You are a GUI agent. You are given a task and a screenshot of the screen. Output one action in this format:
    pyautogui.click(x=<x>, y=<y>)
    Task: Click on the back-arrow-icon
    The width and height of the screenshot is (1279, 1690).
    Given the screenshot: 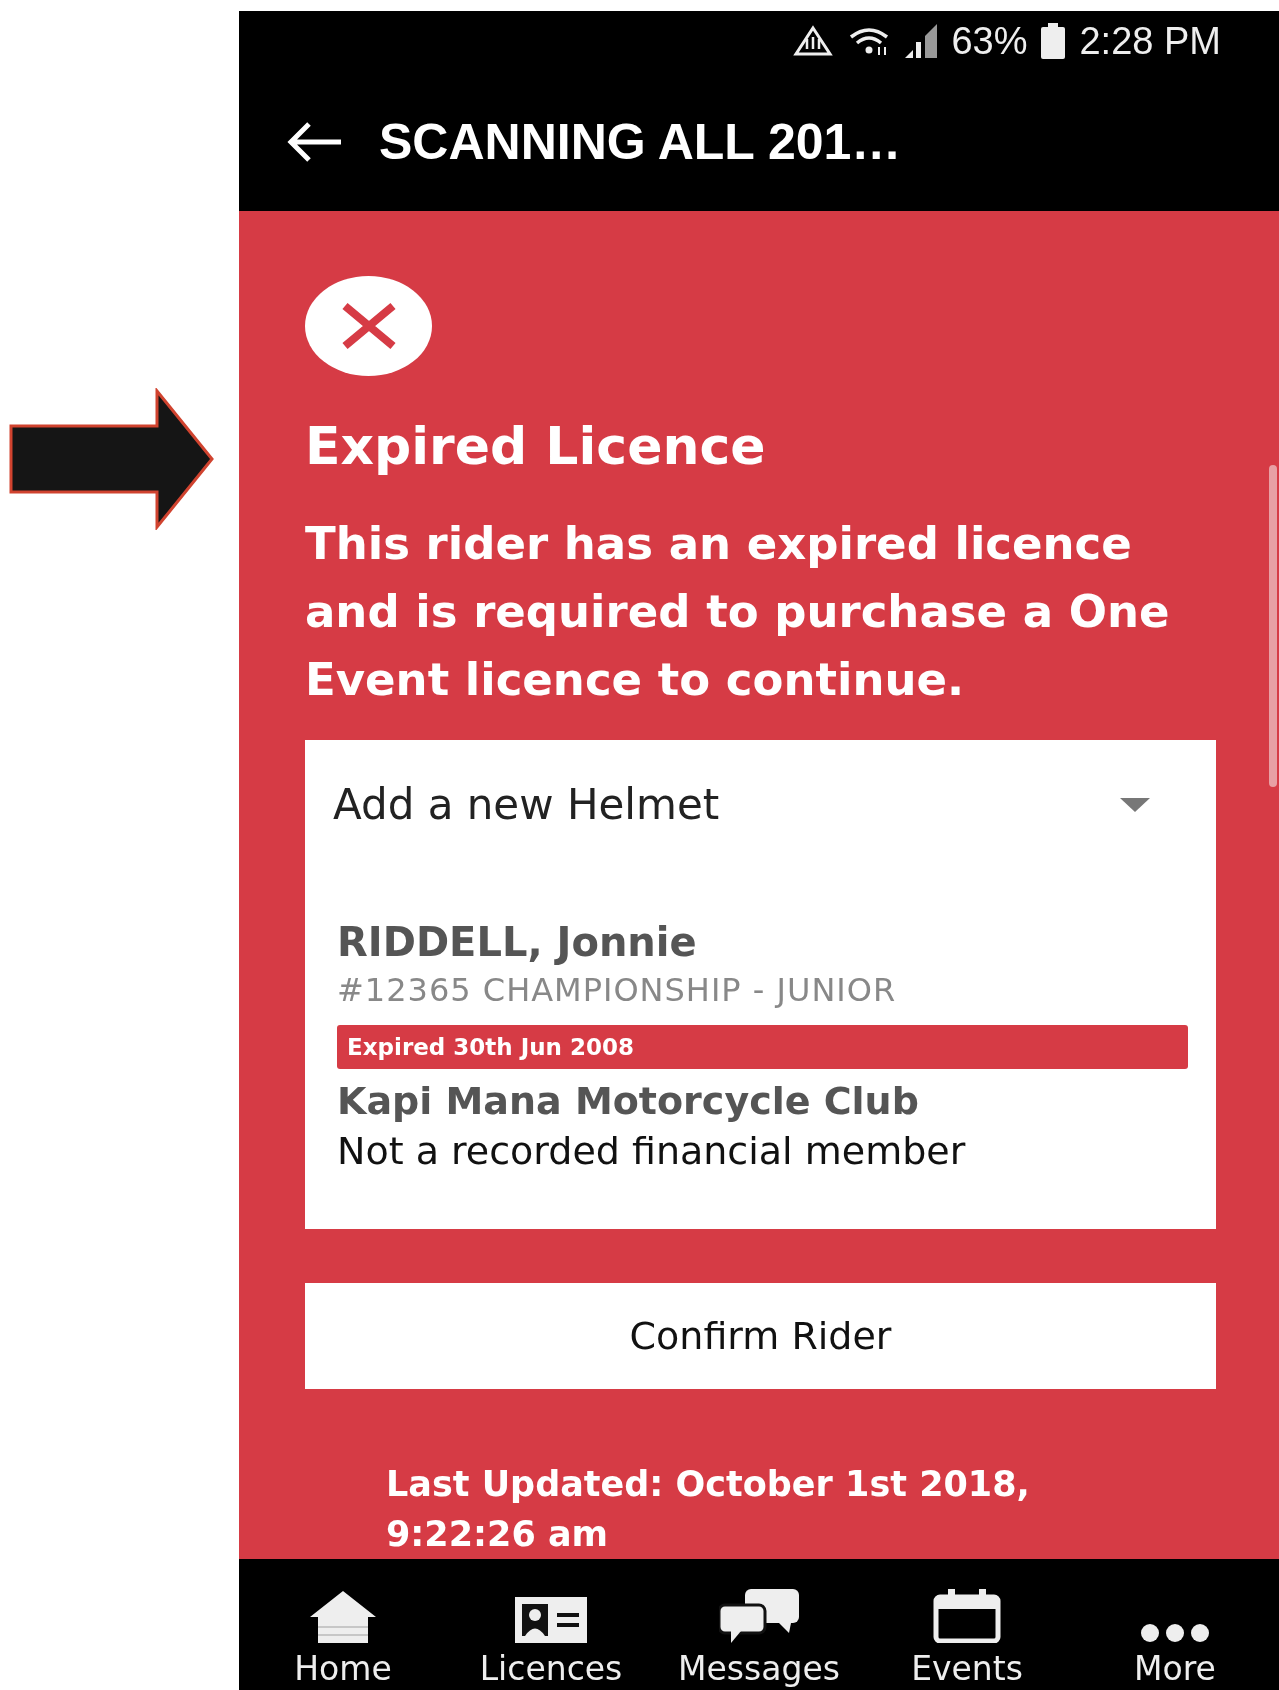 What is the action you would take?
    pyautogui.click(x=314, y=141)
    